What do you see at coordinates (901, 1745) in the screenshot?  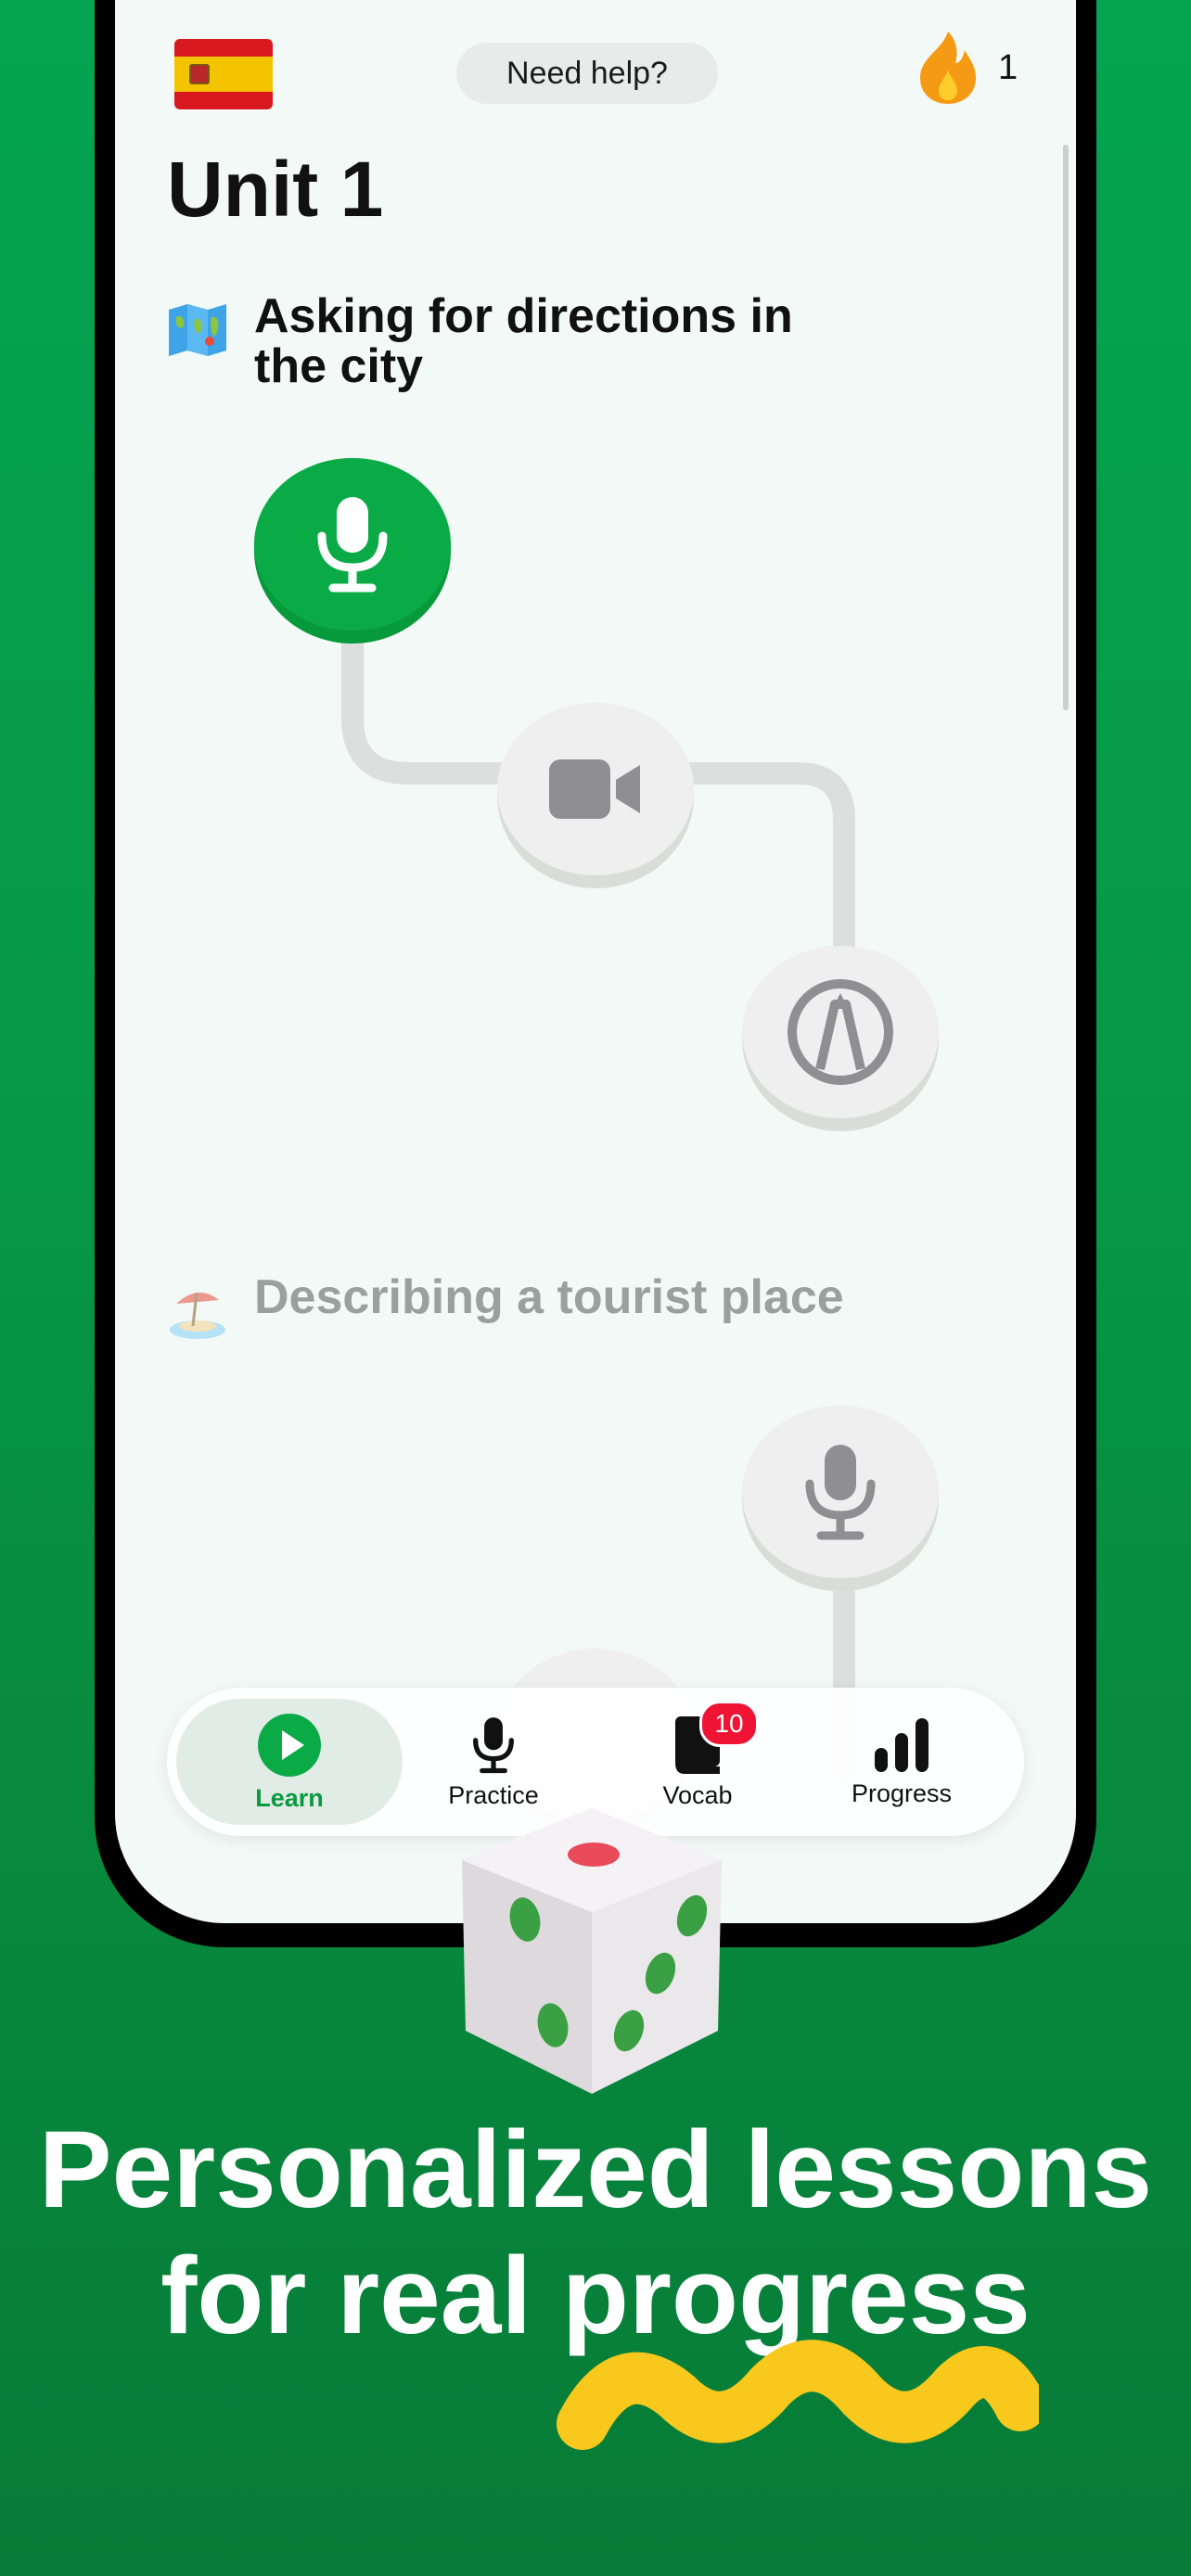 I see `bar-chart-icon` at bounding box center [901, 1745].